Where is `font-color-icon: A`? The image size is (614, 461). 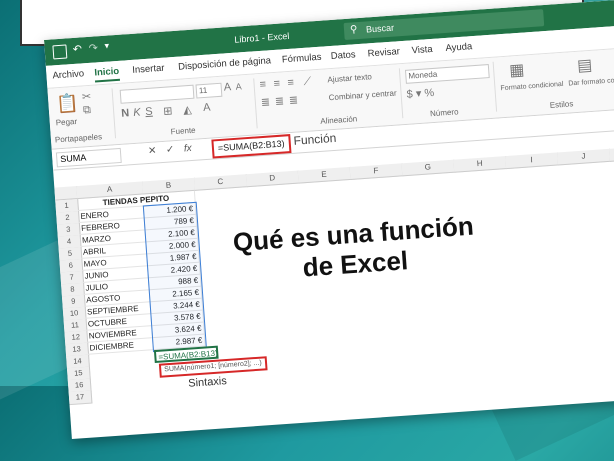
font-color-icon: A is located at coordinates (207, 108).